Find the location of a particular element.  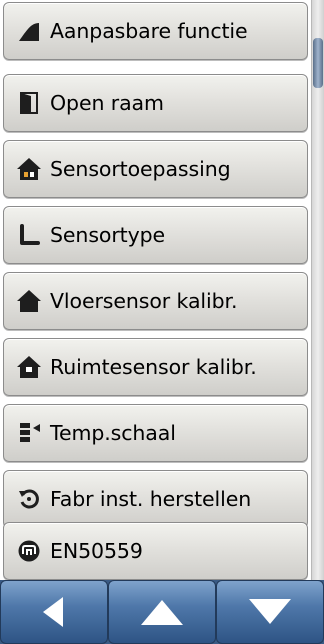

menu-item-temp-schaal: Temp.schaal is located at coordinates (155, 433).